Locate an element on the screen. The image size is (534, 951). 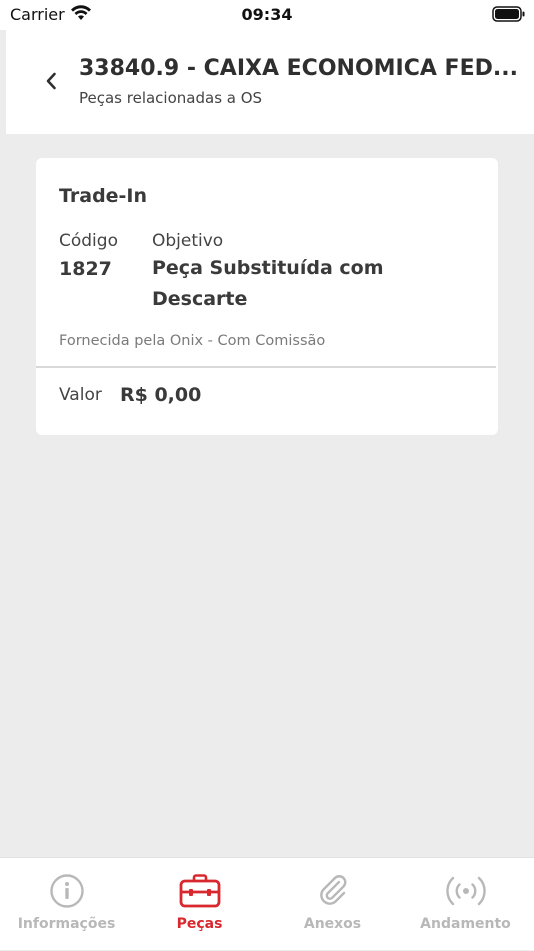
valor-label: Valor is located at coordinates (80, 395).